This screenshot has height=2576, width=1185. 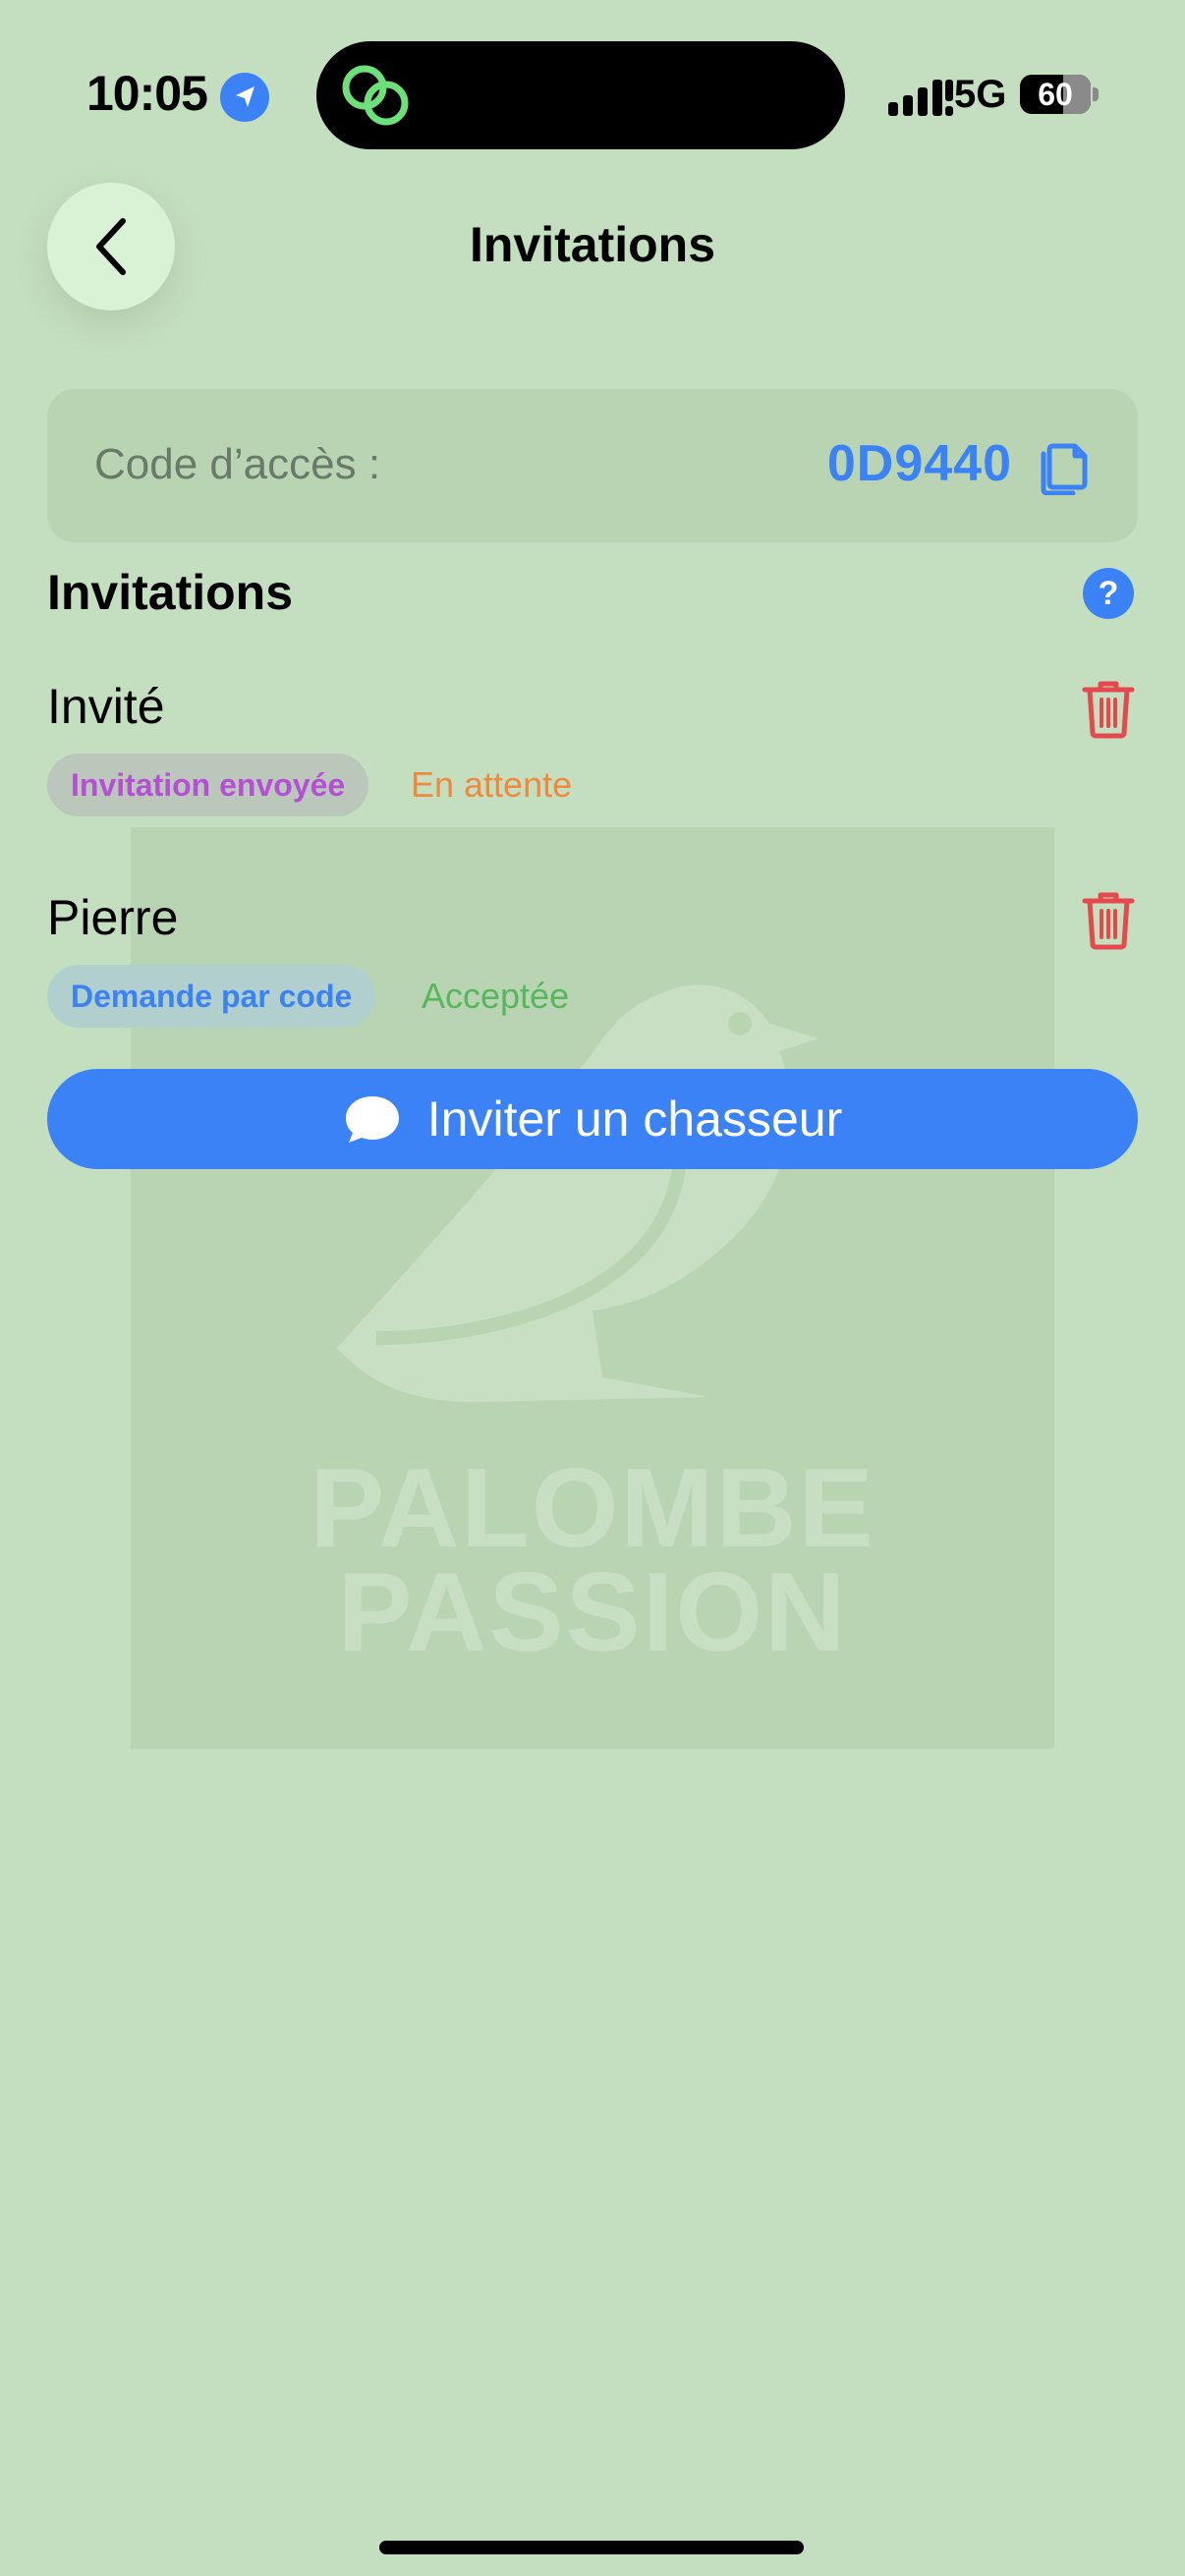 I want to click on page-title: Invitations, so click(x=592, y=244).